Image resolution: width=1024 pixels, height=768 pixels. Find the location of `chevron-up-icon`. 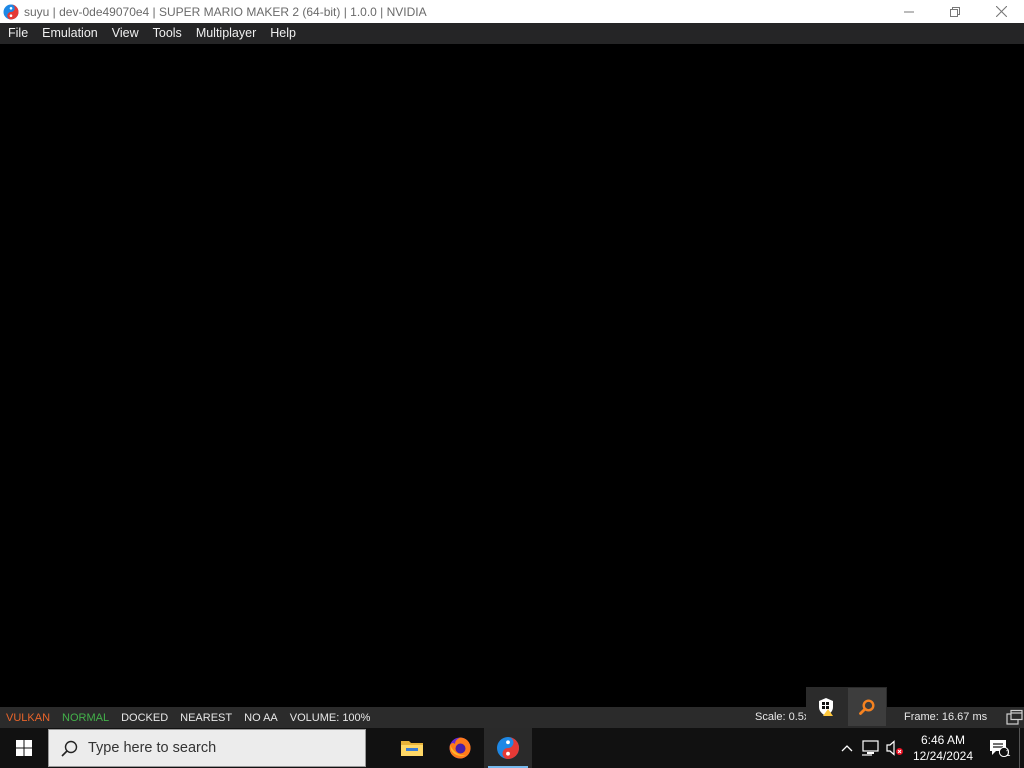

chevron-up-icon is located at coordinates (847, 748).